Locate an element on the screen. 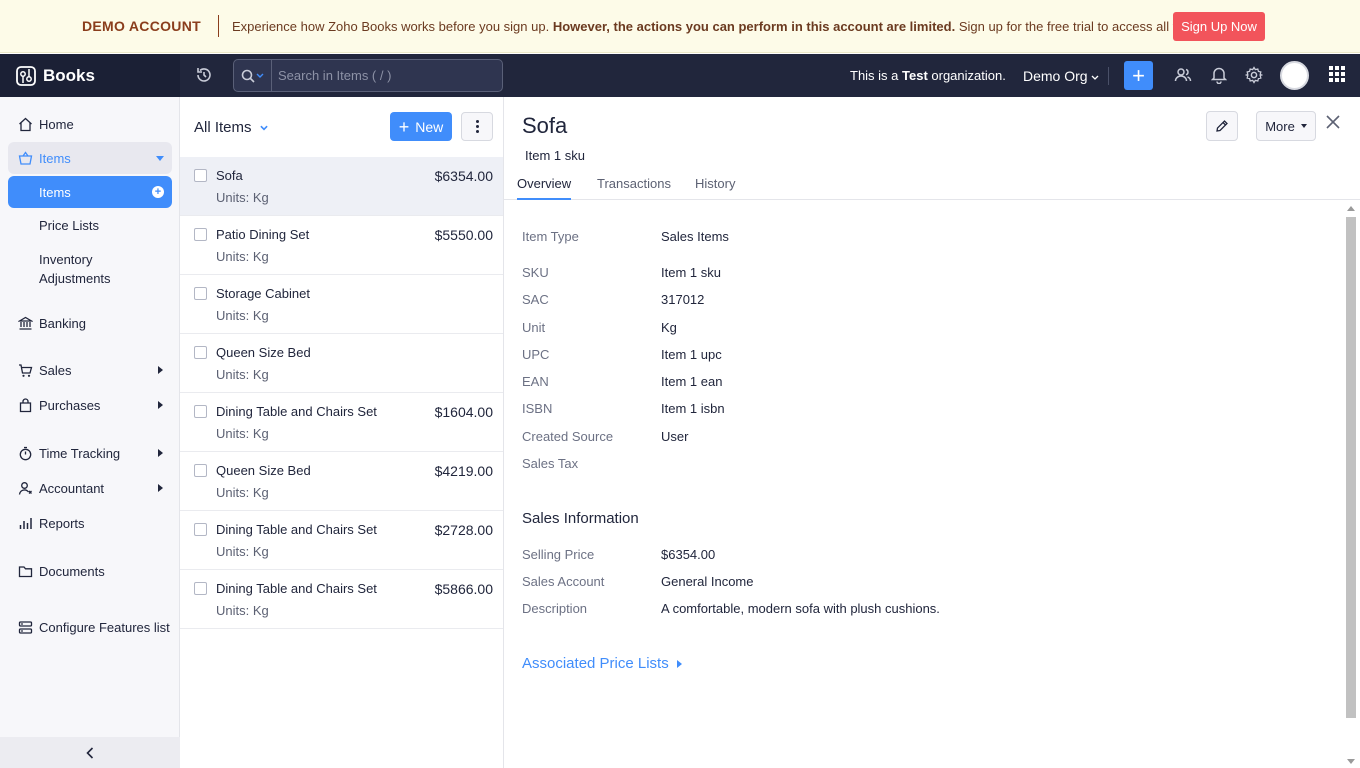 The height and width of the screenshot is (768, 1360). search-icon is located at coordinates (253, 75).